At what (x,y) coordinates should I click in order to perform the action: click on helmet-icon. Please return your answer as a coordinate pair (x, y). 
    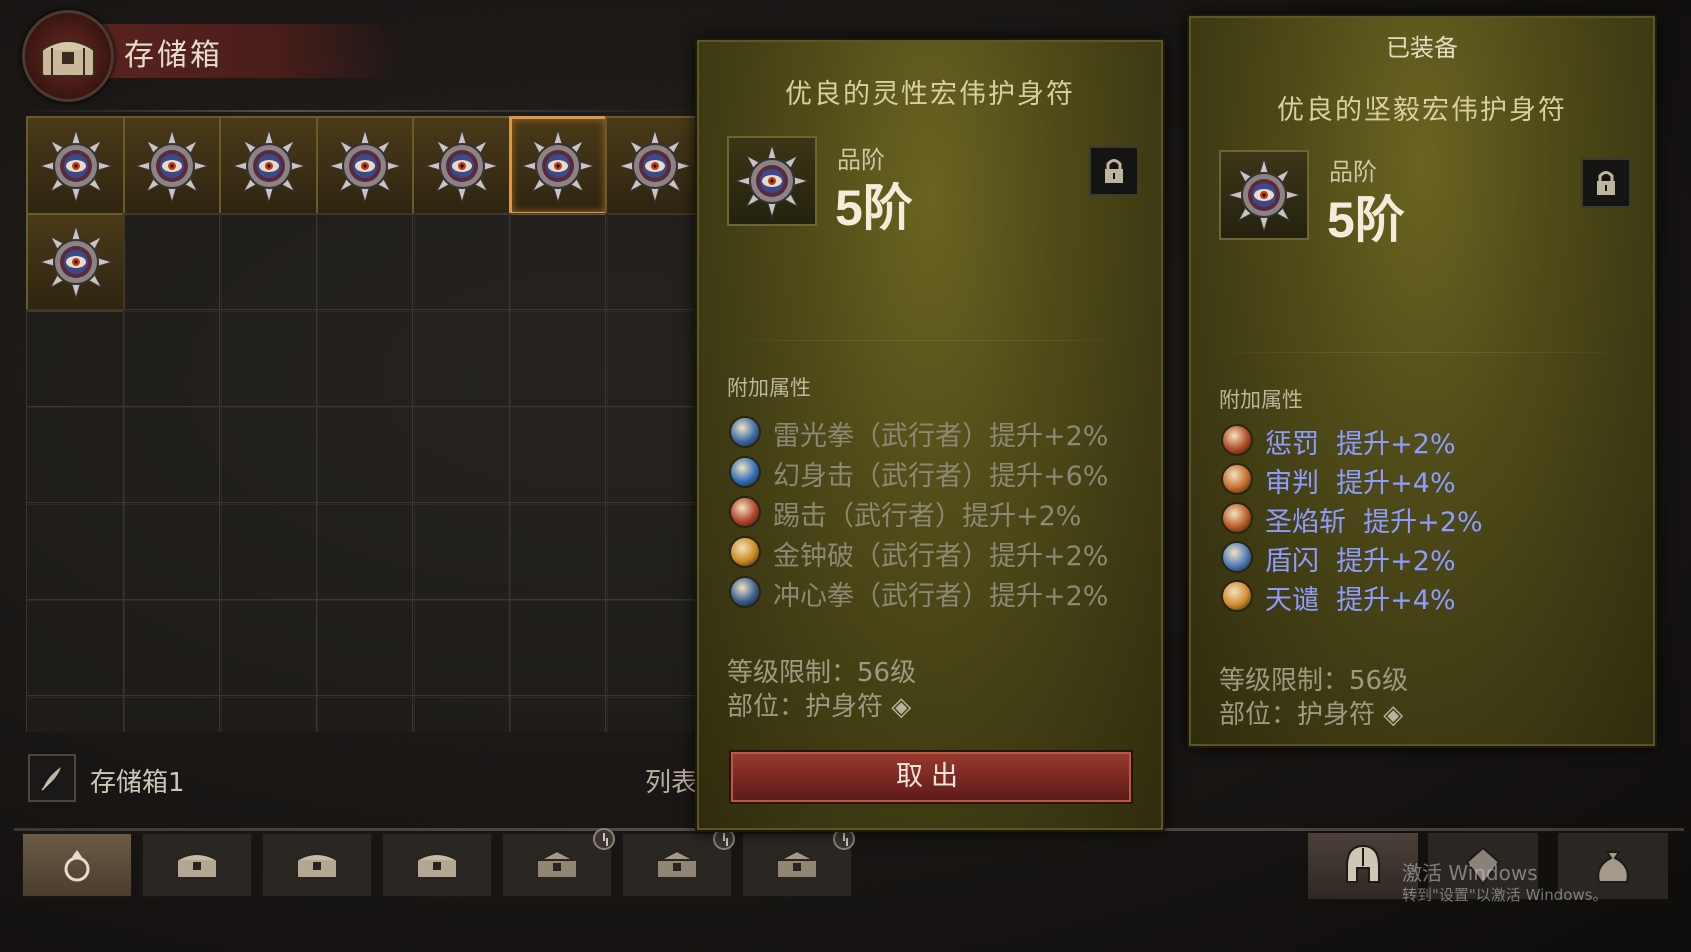
    Looking at the image, I should click on (1363, 863).